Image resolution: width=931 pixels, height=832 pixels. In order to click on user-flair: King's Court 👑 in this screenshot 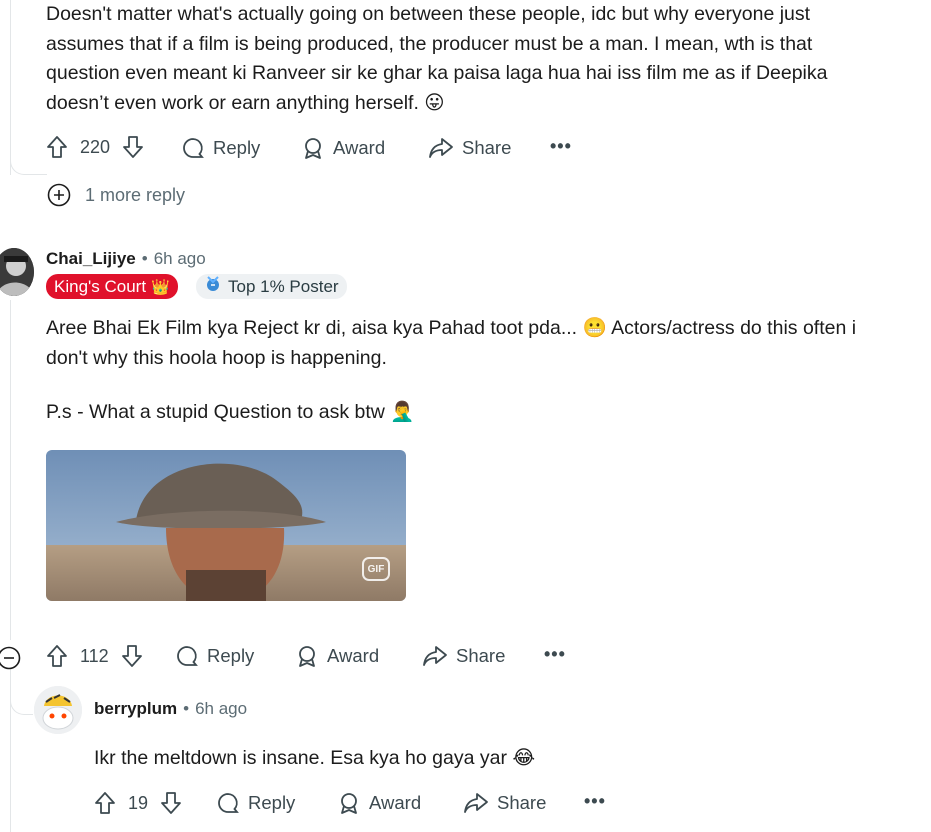, I will do `click(112, 286)`.